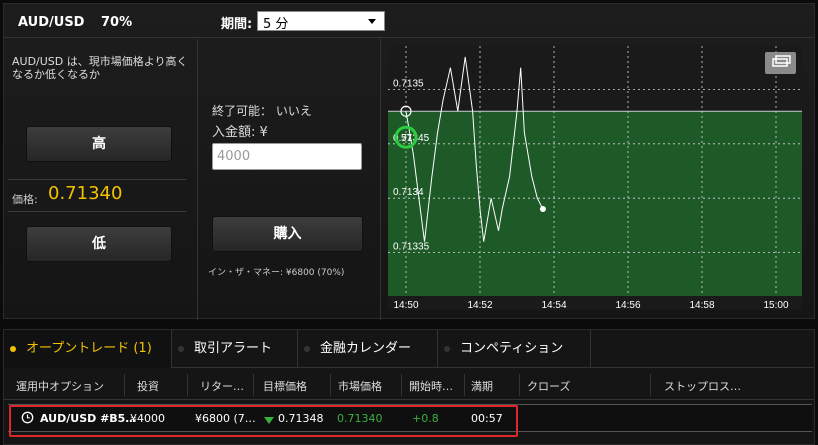 The width and height of the screenshot is (818, 445). What do you see at coordinates (542, 209) in the screenshot?
I see `current-price-dot` at bounding box center [542, 209].